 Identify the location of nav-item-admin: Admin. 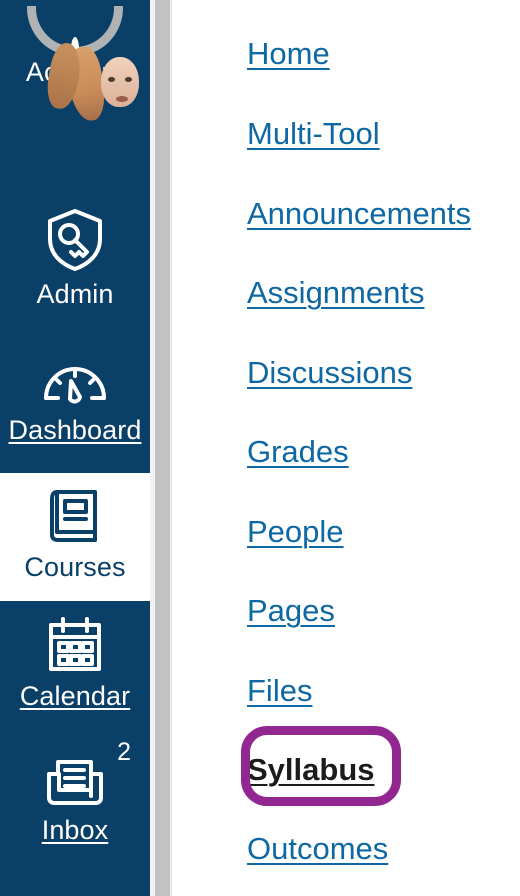
(75, 259).